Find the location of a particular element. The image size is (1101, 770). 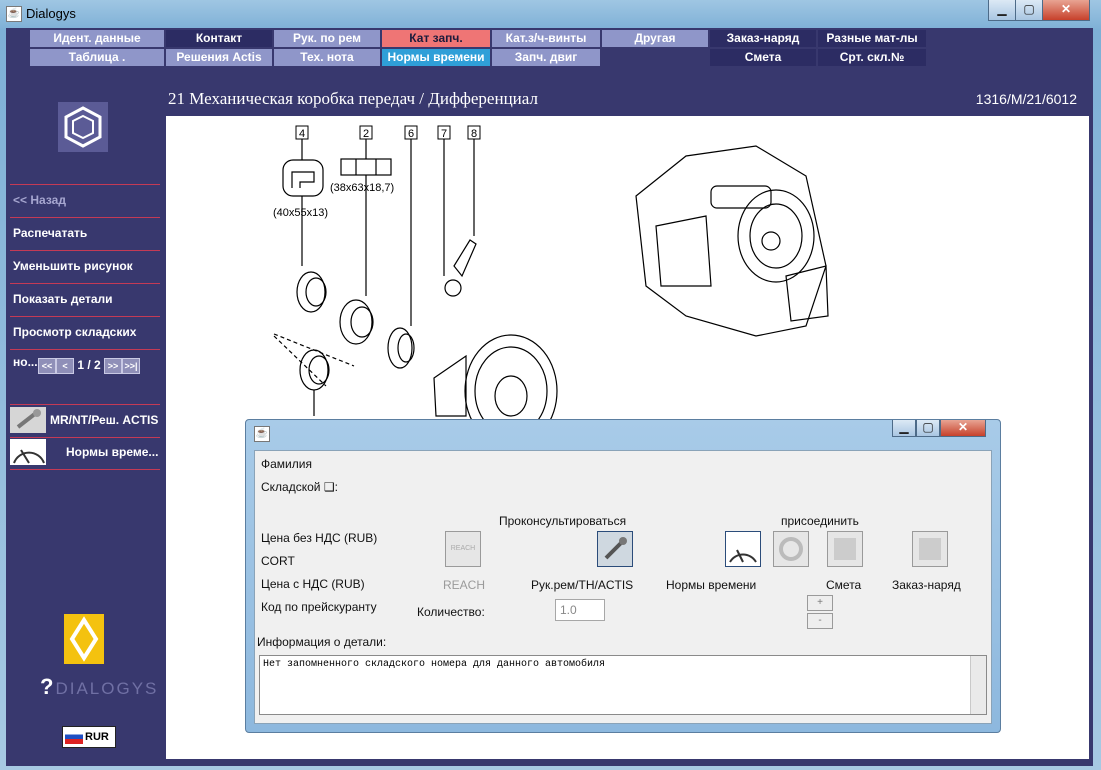

tab-ident: Идент. данные is located at coordinates (97, 38).